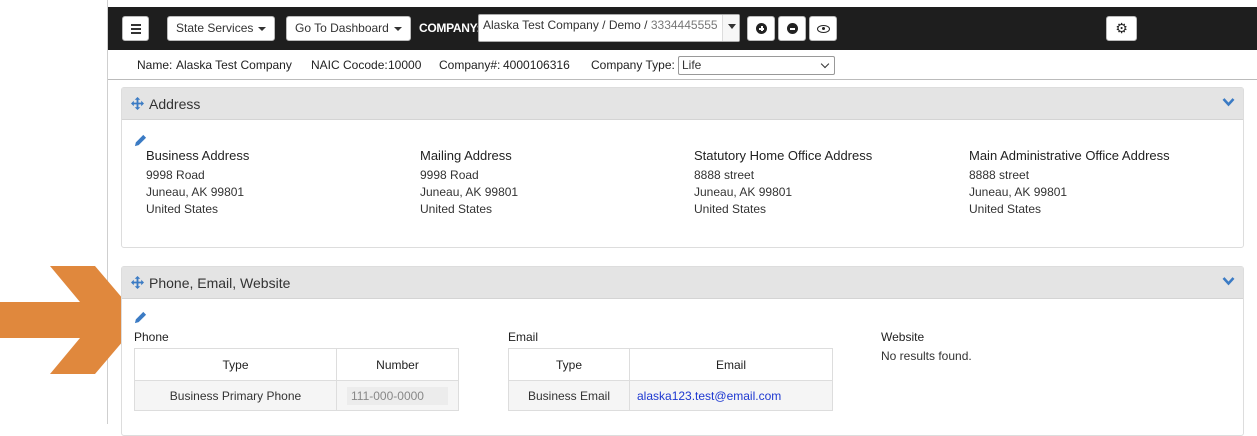  I want to click on contact-panel-header: Phone, Email, Website, so click(682, 283).